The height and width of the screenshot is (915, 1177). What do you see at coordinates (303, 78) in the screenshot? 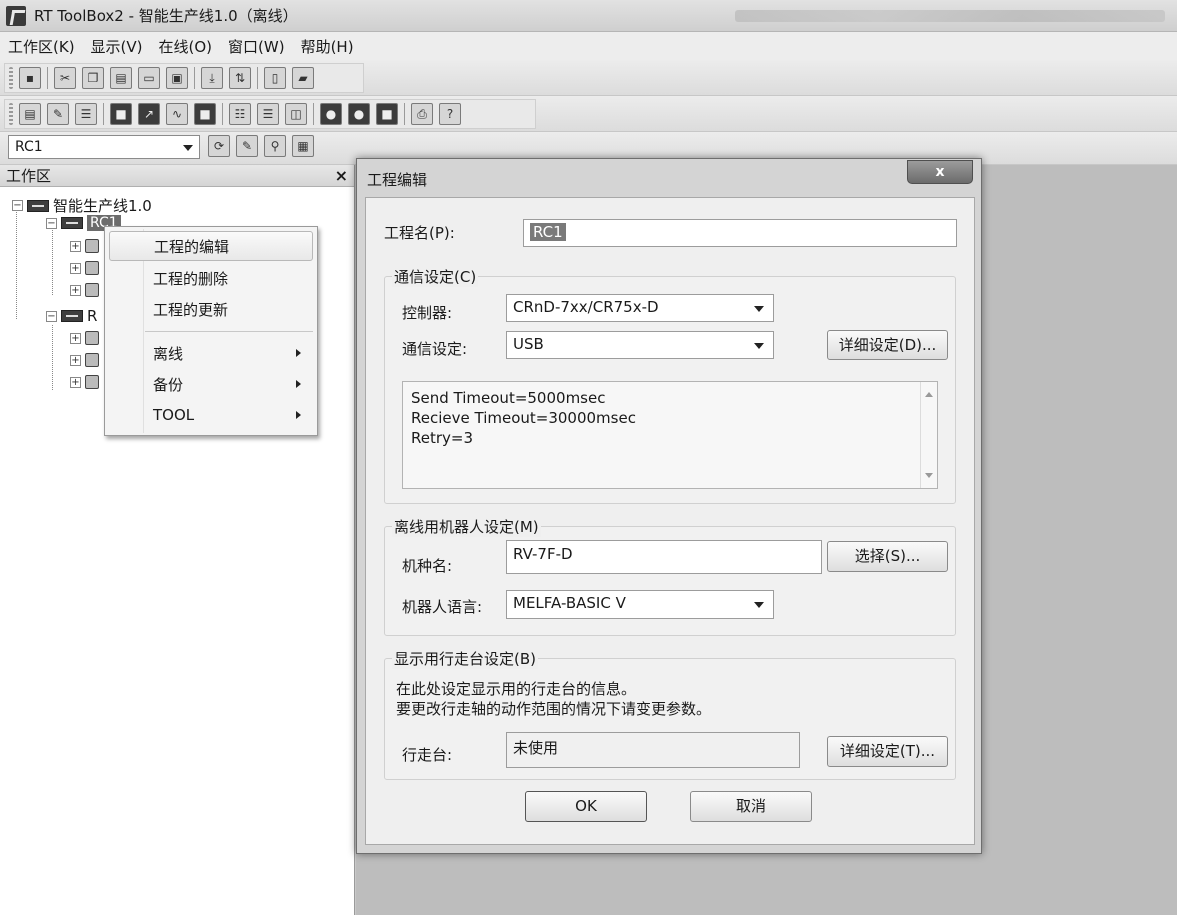
I see `document-edit-icon: ▰` at bounding box center [303, 78].